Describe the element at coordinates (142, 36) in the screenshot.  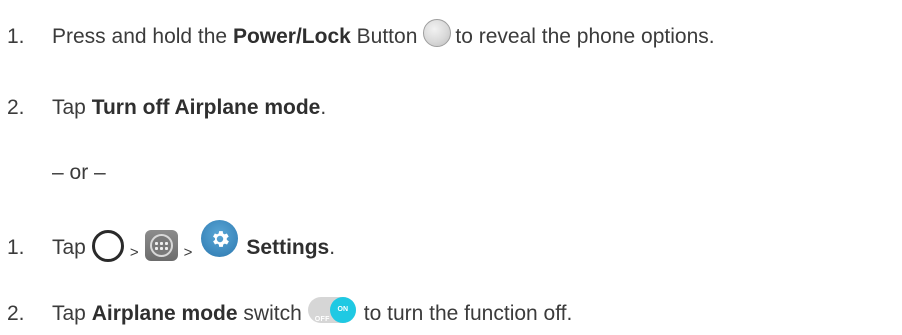
I see `step-text-pre: Press and hold the` at that location.